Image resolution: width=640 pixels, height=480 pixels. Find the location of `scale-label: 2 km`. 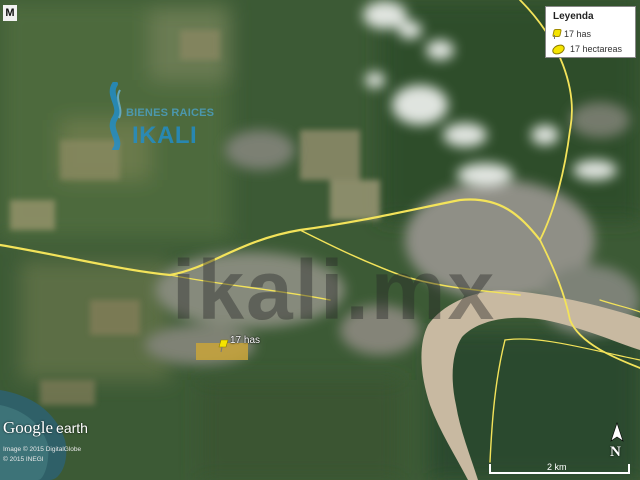

scale-label: 2 km is located at coordinates (557, 467).